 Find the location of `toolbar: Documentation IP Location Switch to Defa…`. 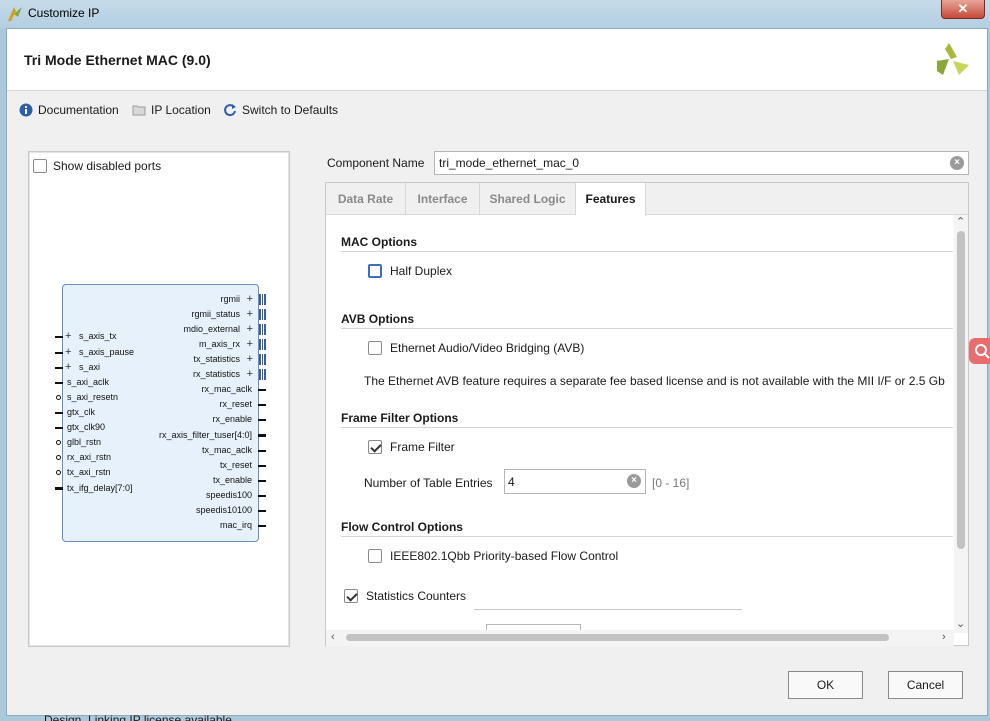

toolbar: Documentation IP Location Switch to Defa… is located at coordinates (497, 110).